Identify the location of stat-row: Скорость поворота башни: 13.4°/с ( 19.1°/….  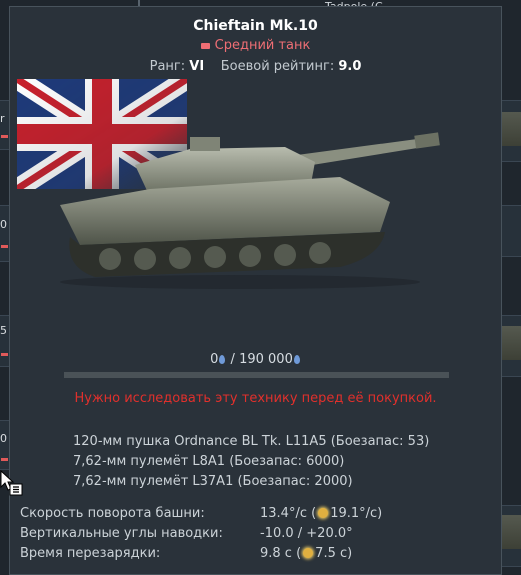
(260, 514).